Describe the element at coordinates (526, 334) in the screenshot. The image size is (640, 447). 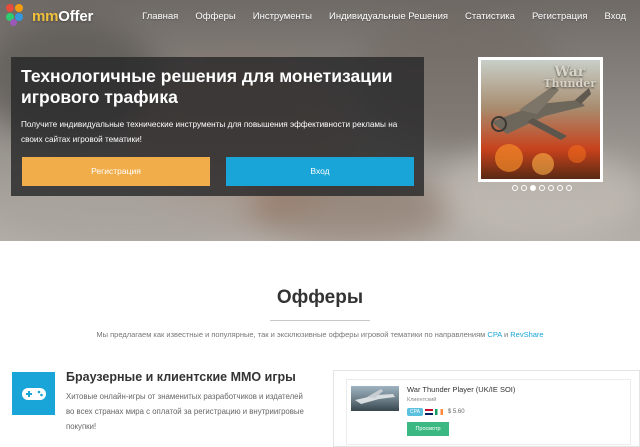
I see `revshare-link: RevShare` at that location.